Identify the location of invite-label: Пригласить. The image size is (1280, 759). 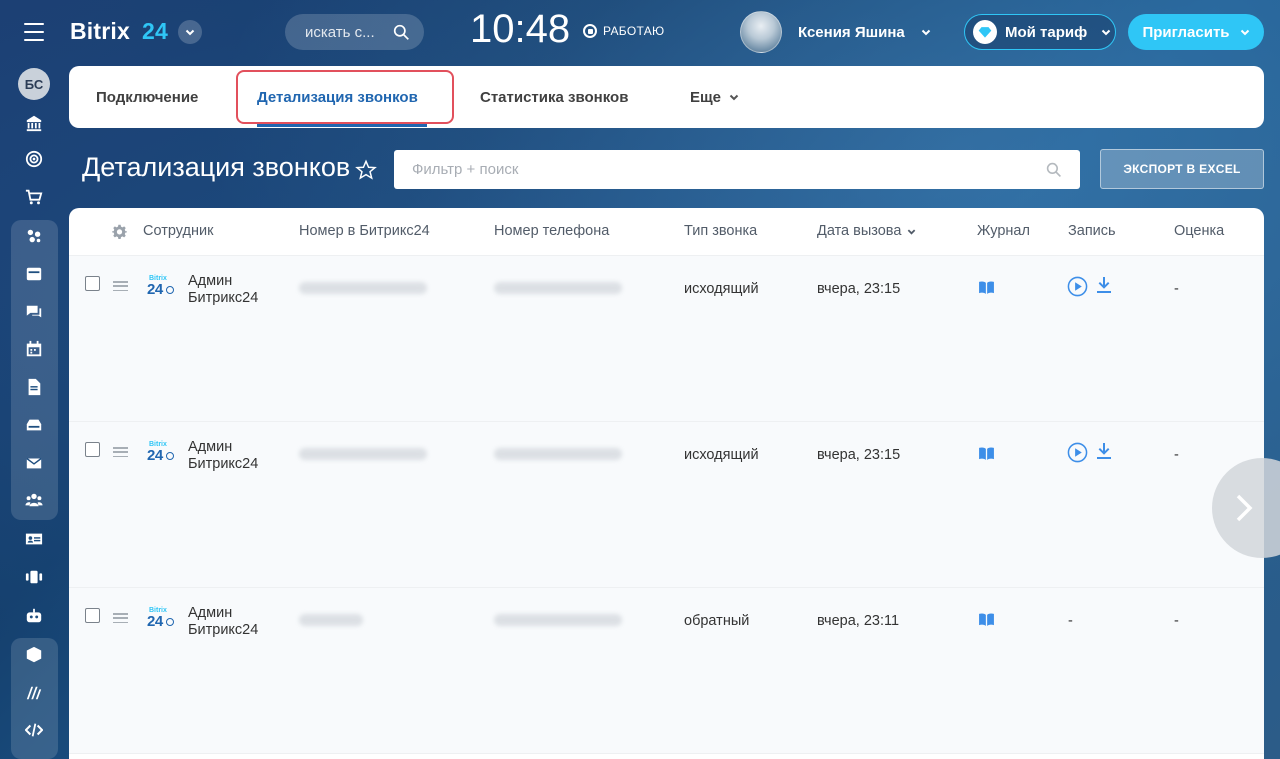
(1186, 32).